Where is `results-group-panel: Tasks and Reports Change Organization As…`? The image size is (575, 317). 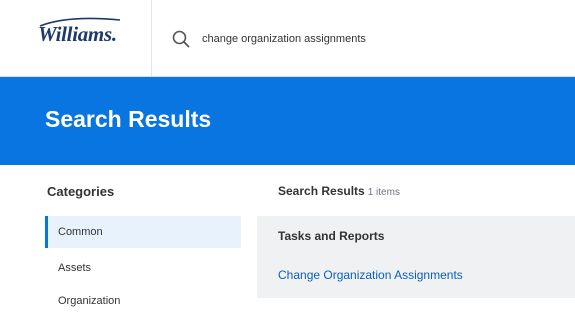 results-group-panel: Tasks and Reports Change Organization As… is located at coordinates (416, 257).